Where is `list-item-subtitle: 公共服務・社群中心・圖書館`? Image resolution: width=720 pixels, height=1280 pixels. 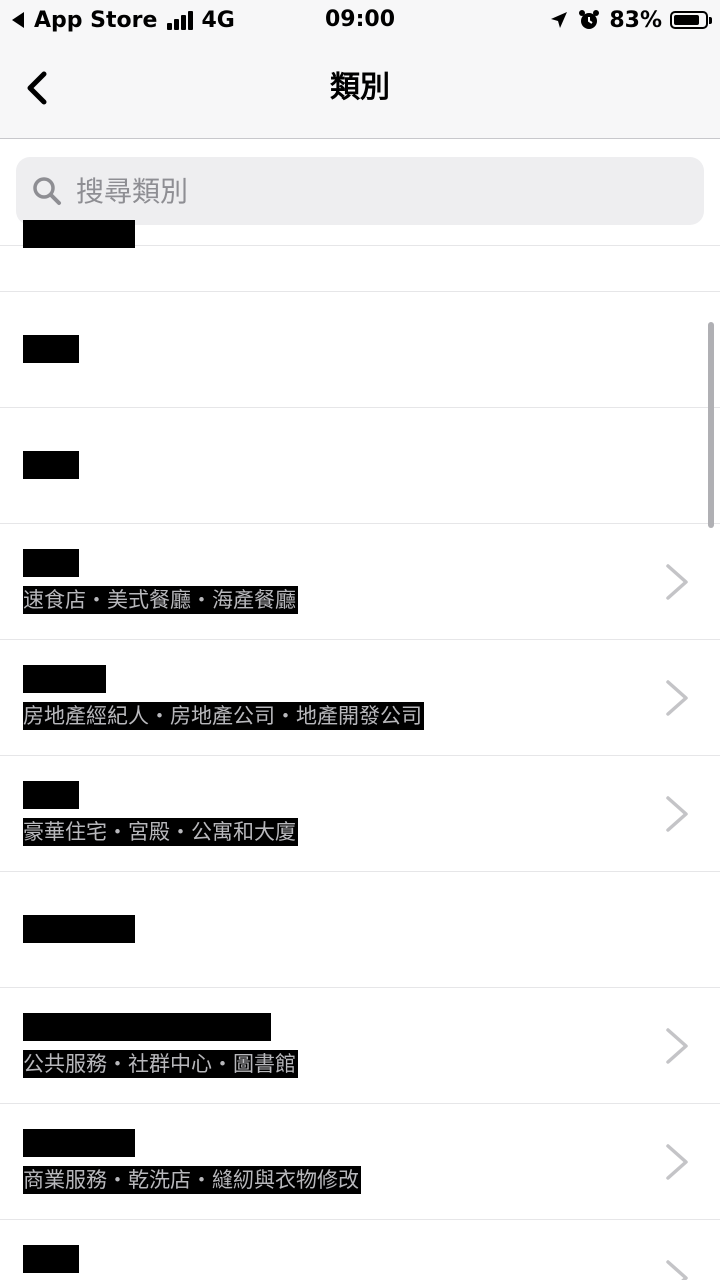 list-item-subtitle: 公共服務・社群中心・圖書館 is located at coordinates (160, 1064).